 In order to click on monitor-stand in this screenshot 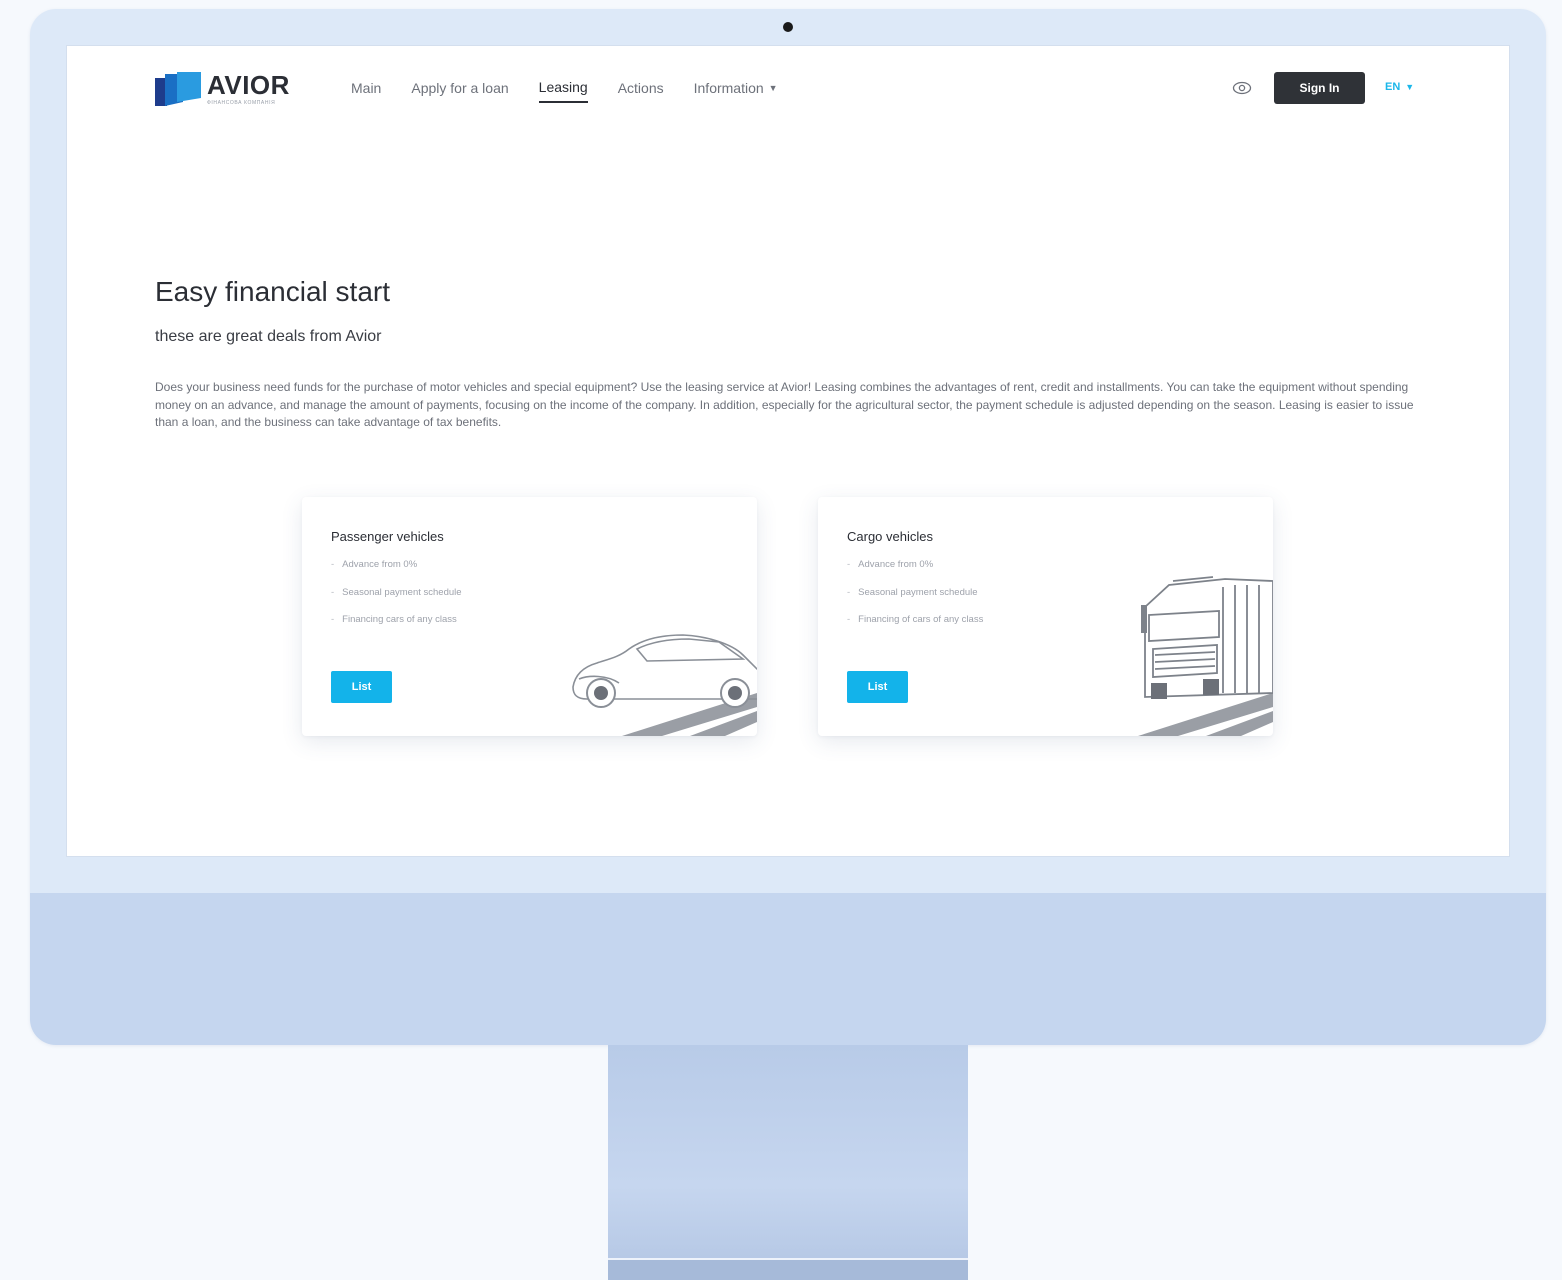, I will do `click(788, 1162)`.